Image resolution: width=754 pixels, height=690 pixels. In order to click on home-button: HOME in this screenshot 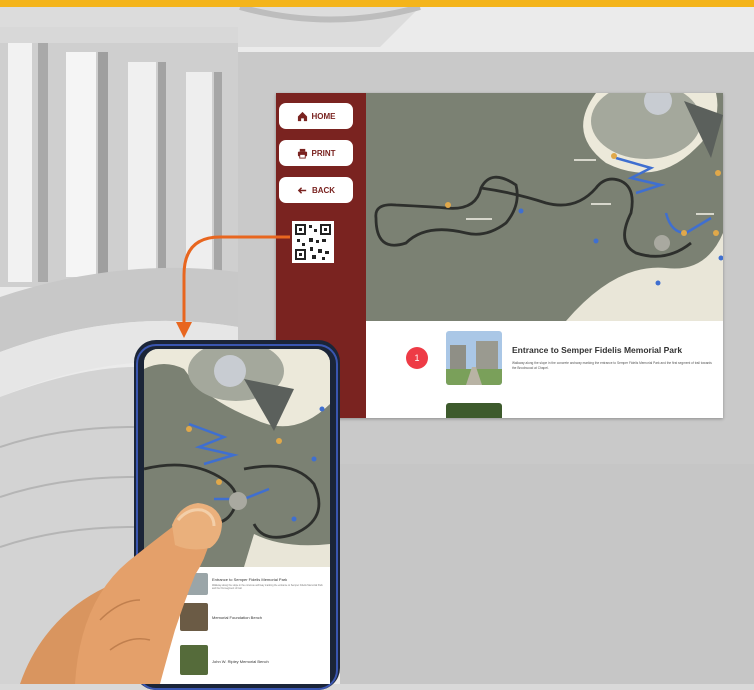, I will do `click(316, 116)`.